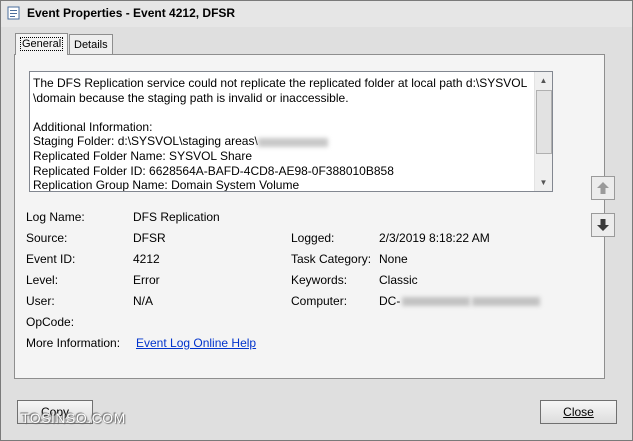 Image resolution: width=633 pixels, height=441 pixels. What do you see at coordinates (42, 280) in the screenshot?
I see `level-label: Level:` at bounding box center [42, 280].